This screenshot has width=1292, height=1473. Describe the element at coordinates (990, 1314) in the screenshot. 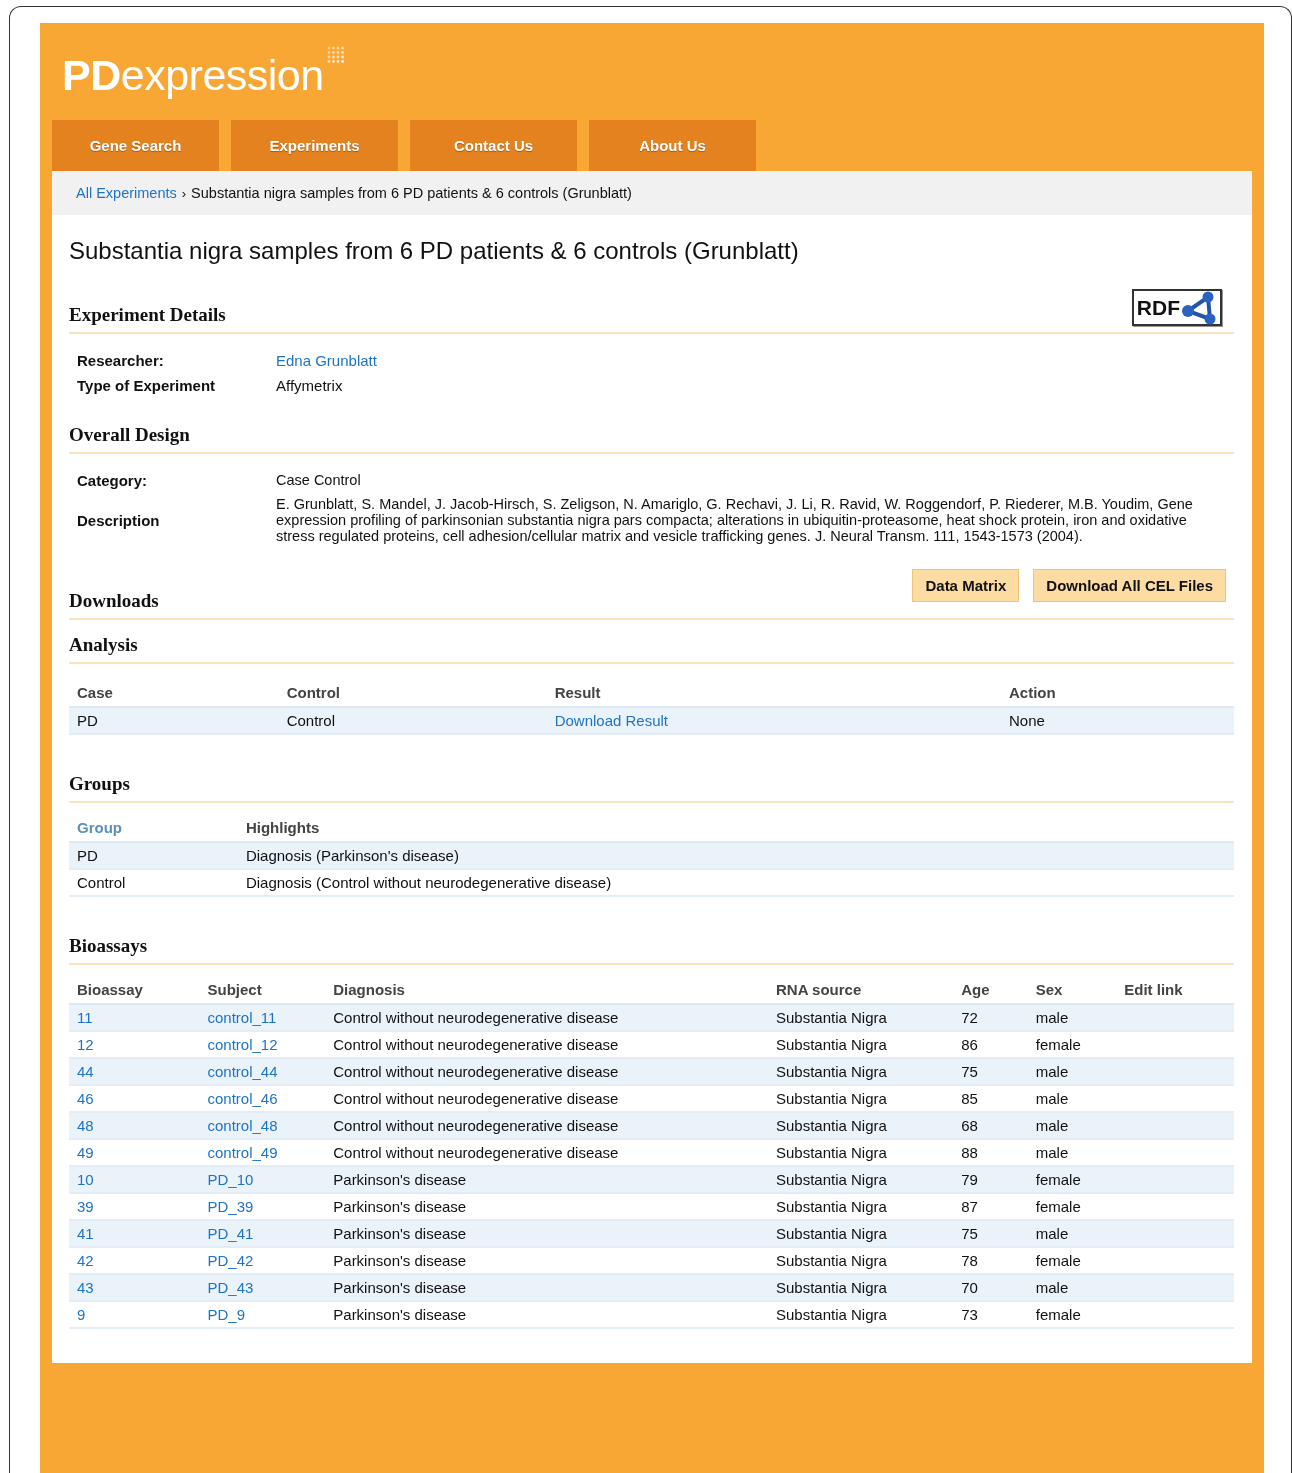

I see `table-cell: 73` at that location.